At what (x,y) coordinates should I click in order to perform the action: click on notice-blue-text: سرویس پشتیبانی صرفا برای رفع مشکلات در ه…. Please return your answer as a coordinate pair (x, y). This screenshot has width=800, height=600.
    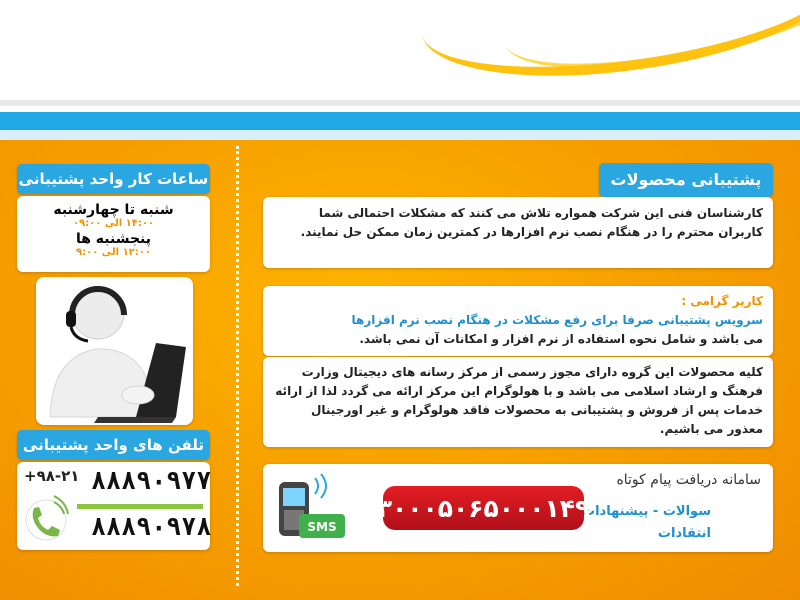
    Looking at the image, I should click on (557, 320).